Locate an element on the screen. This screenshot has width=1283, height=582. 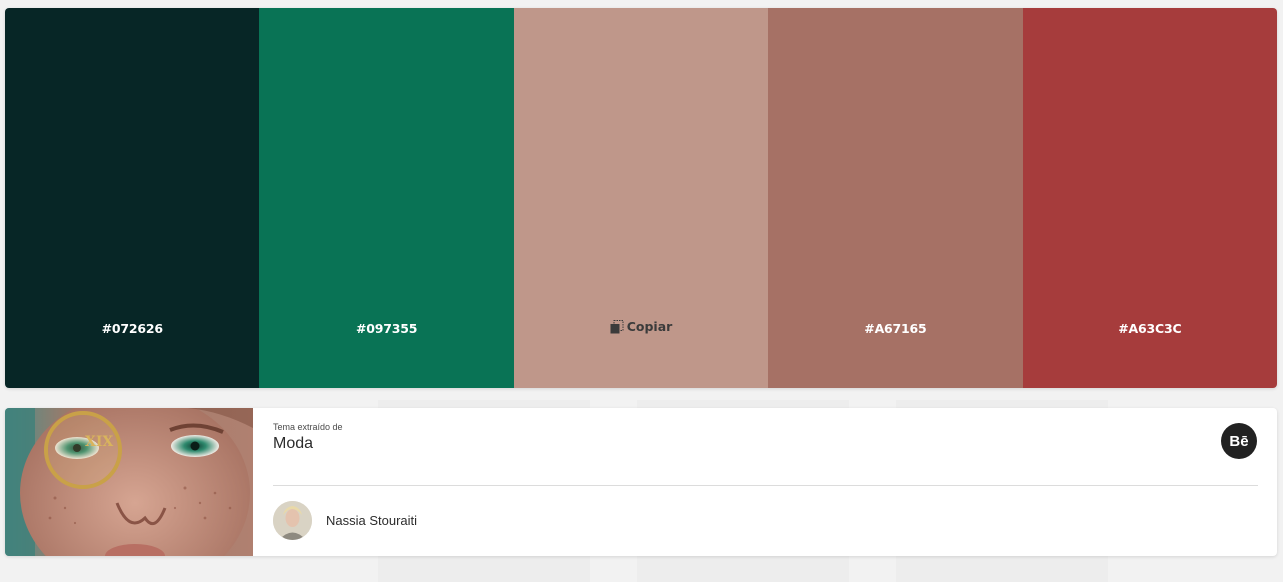
source-image-thumbnail: XIX is located at coordinates (129, 482).